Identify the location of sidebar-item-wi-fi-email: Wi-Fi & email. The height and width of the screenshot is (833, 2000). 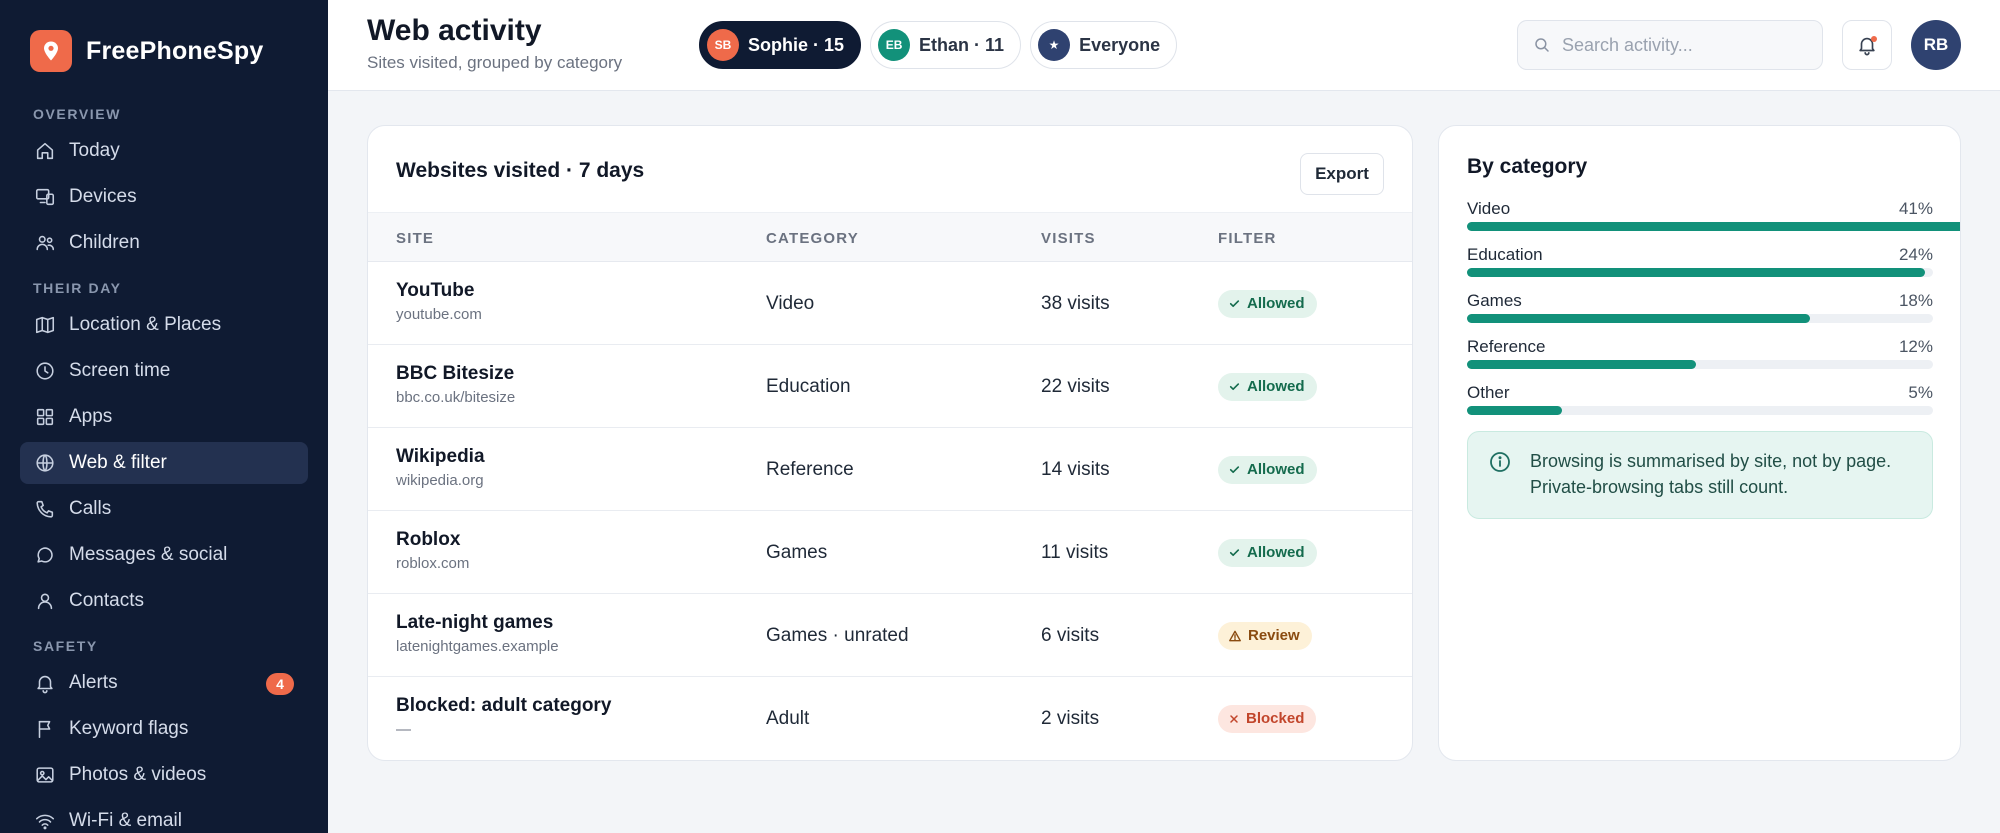
(164, 816).